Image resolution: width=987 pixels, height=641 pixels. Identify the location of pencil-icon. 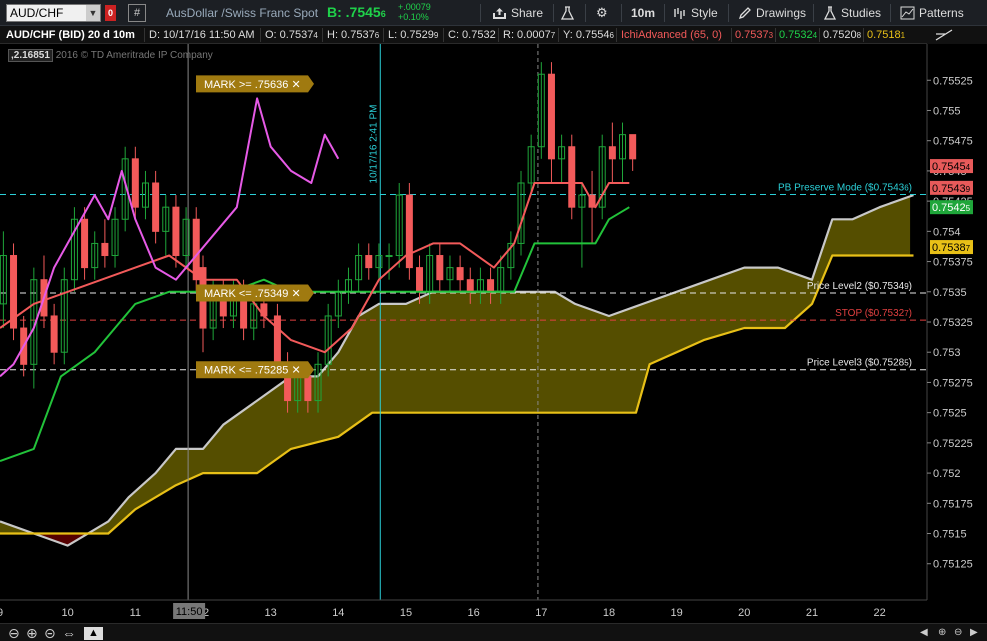
(744, 13).